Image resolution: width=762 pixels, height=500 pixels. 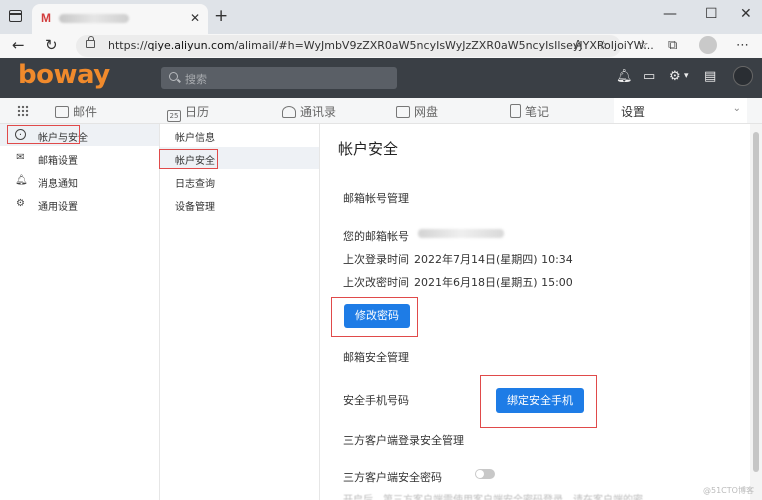 What do you see at coordinates (62, 112) in the screenshot?
I see `mail-icon` at bounding box center [62, 112].